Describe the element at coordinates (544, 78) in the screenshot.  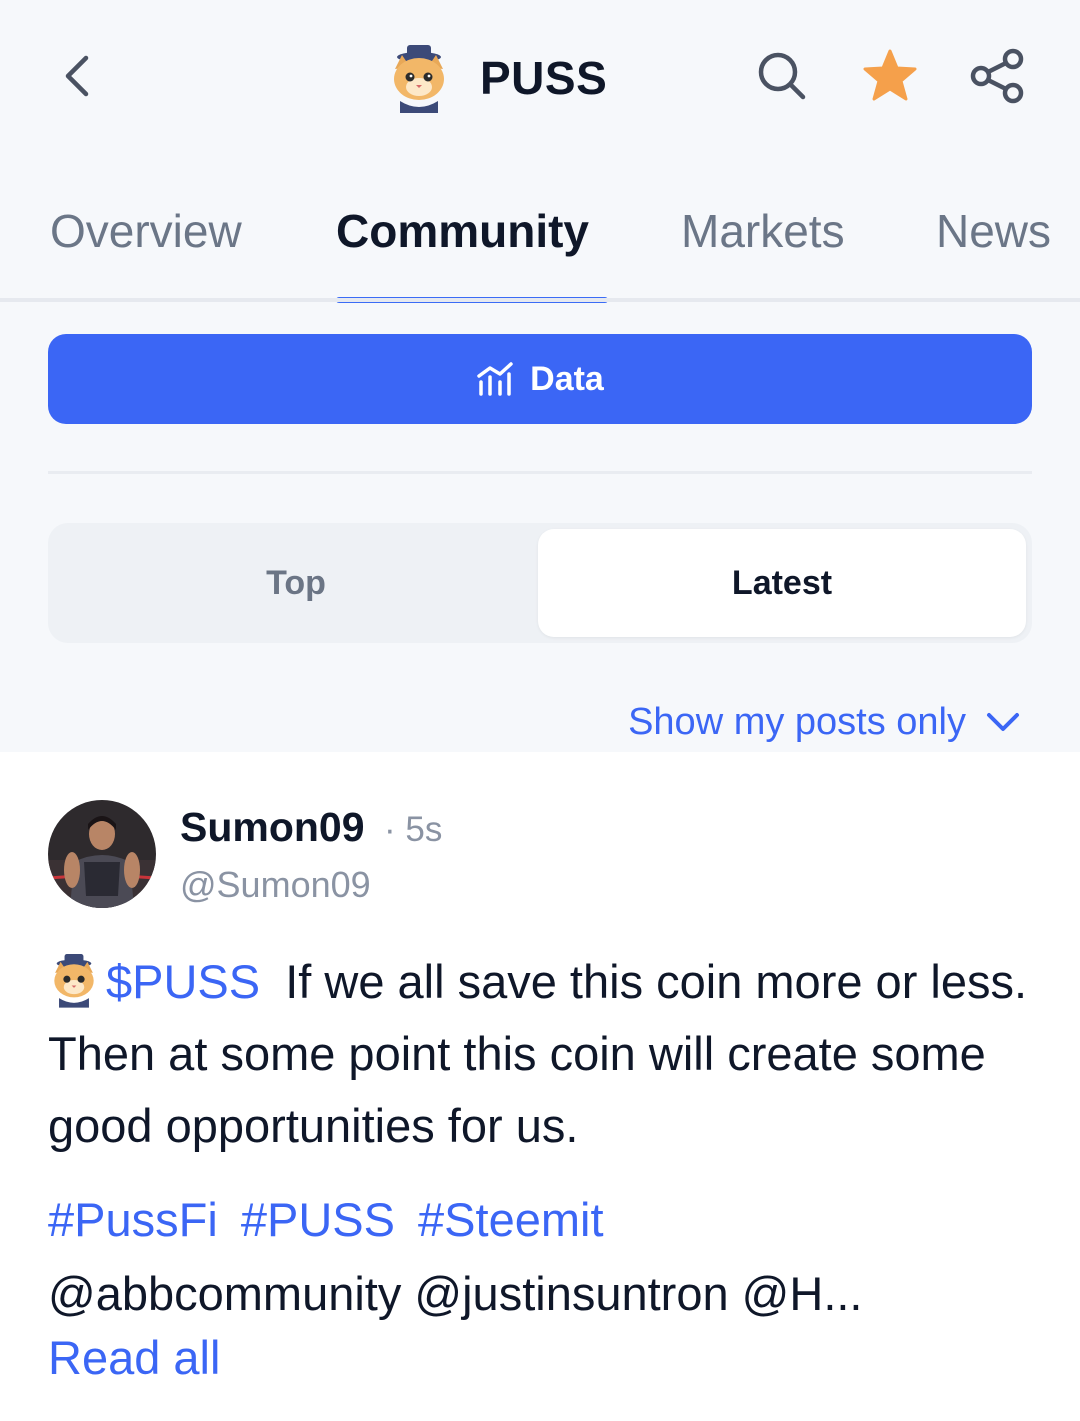
I see `page-title: PUSS` at that location.